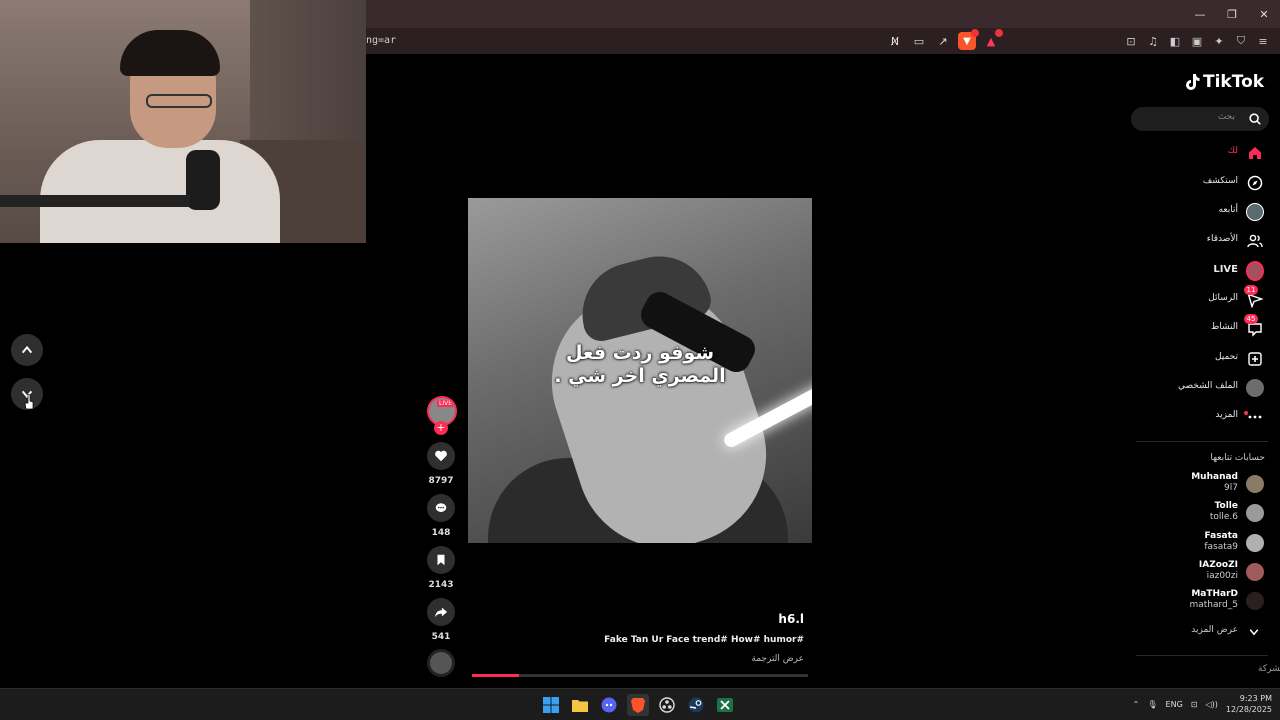 This screenshot has width=1280, height=720. Describe the element at coordinates (1263, 41) in the screenshot. I see `menu-icon: ≡` at that location.